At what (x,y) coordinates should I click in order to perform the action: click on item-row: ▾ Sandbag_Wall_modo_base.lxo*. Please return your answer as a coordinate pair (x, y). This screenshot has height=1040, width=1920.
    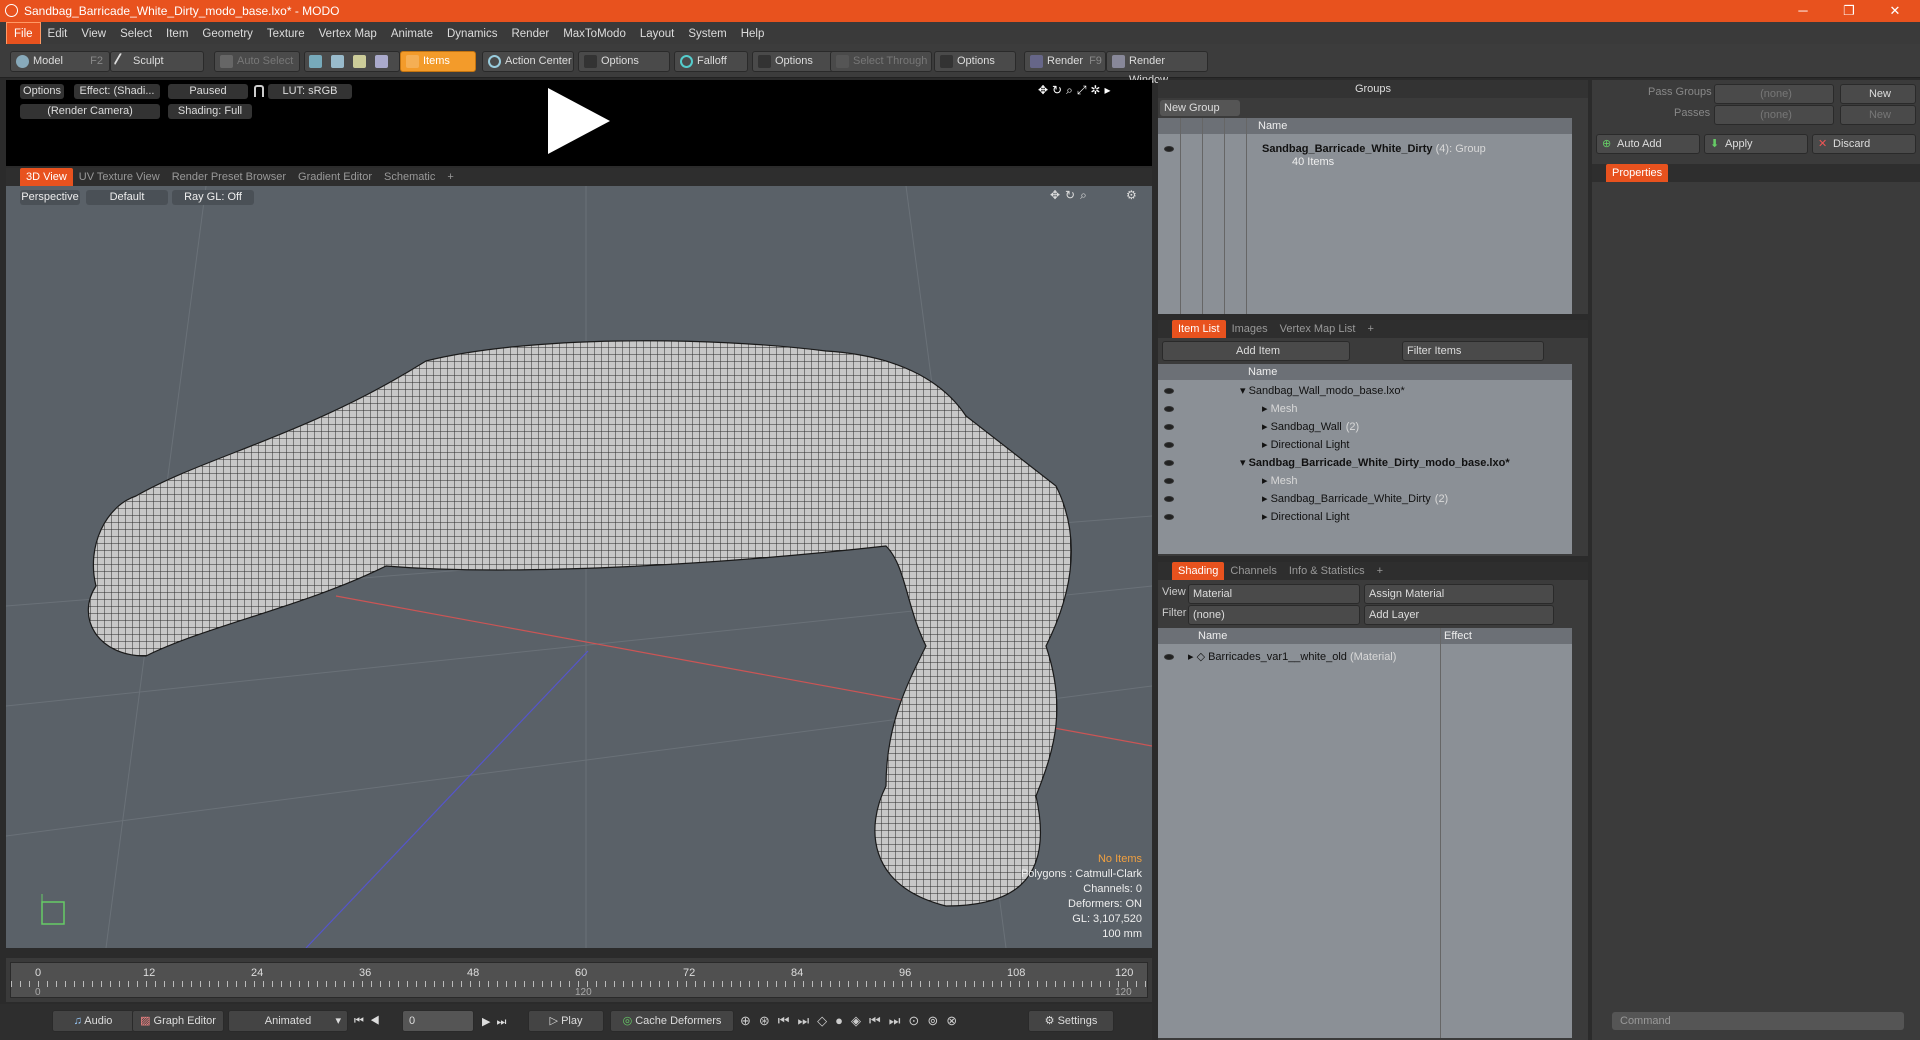
    Looking at the image, I should click on (1322, 391).